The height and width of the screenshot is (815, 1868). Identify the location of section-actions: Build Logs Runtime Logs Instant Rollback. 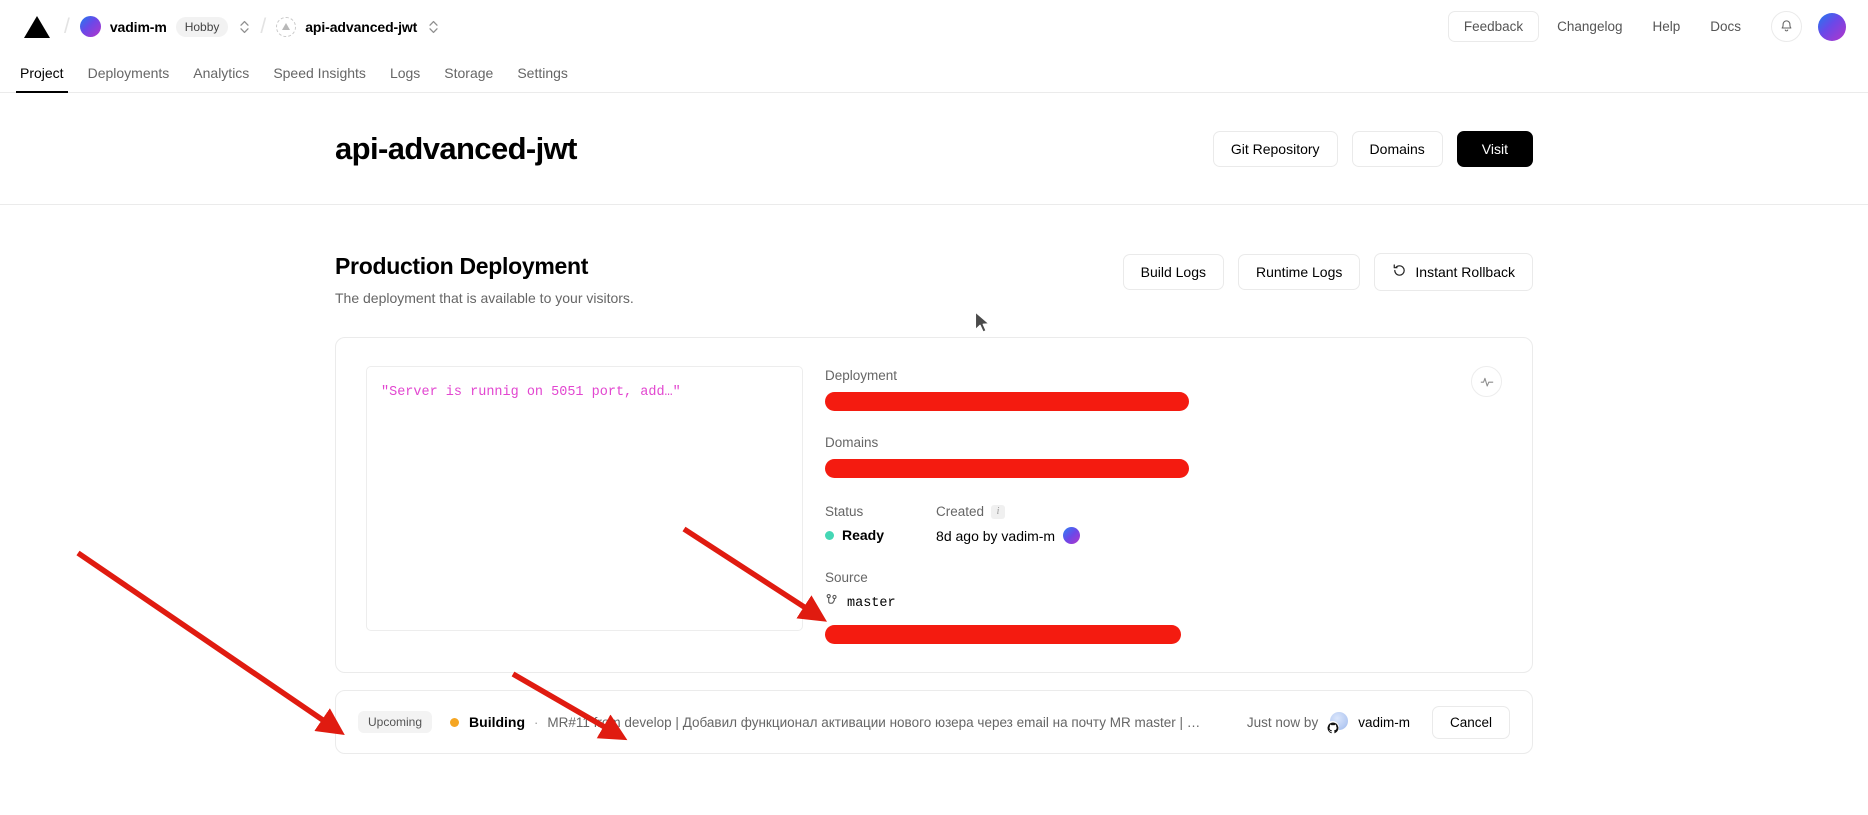
(1327, 272).